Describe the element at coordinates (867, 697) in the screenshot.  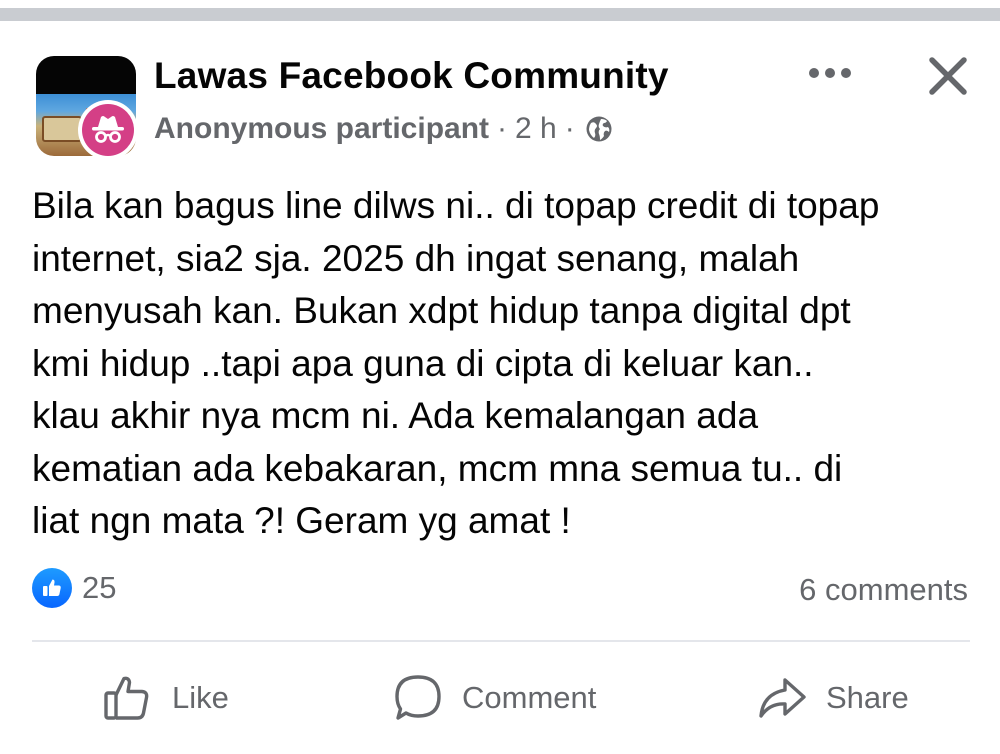
I see `share-label: Share` at that location.